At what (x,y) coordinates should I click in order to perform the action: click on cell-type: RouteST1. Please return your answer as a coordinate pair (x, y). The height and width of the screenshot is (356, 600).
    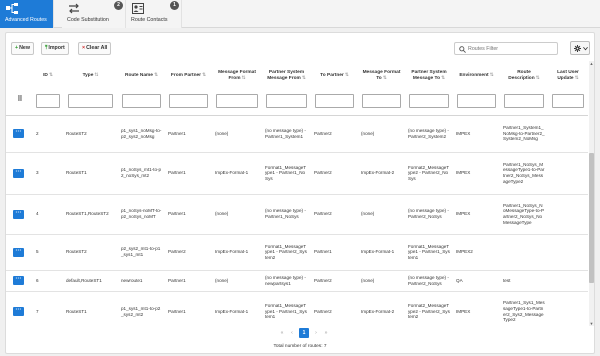
    Looking at the image, I should click on (90, 173).